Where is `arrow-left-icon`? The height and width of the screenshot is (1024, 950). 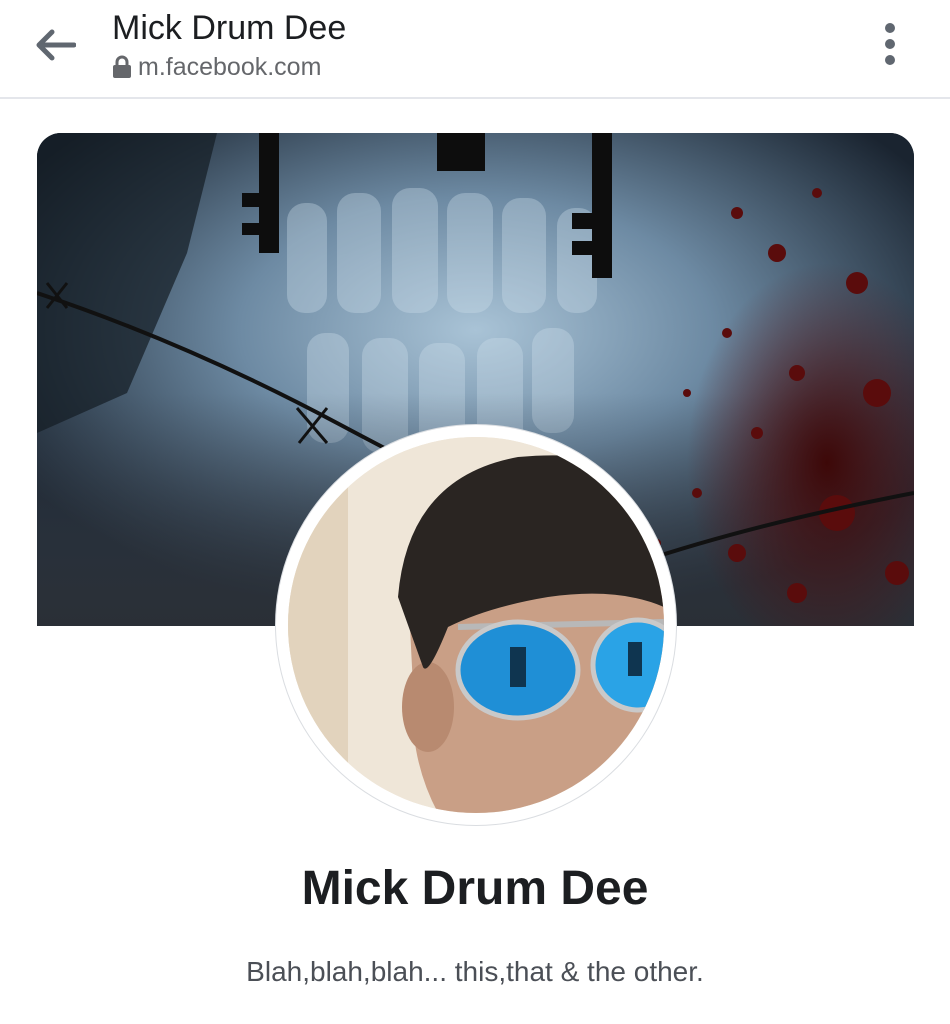 arrow-left-icon is located at coordinates (56, 45).